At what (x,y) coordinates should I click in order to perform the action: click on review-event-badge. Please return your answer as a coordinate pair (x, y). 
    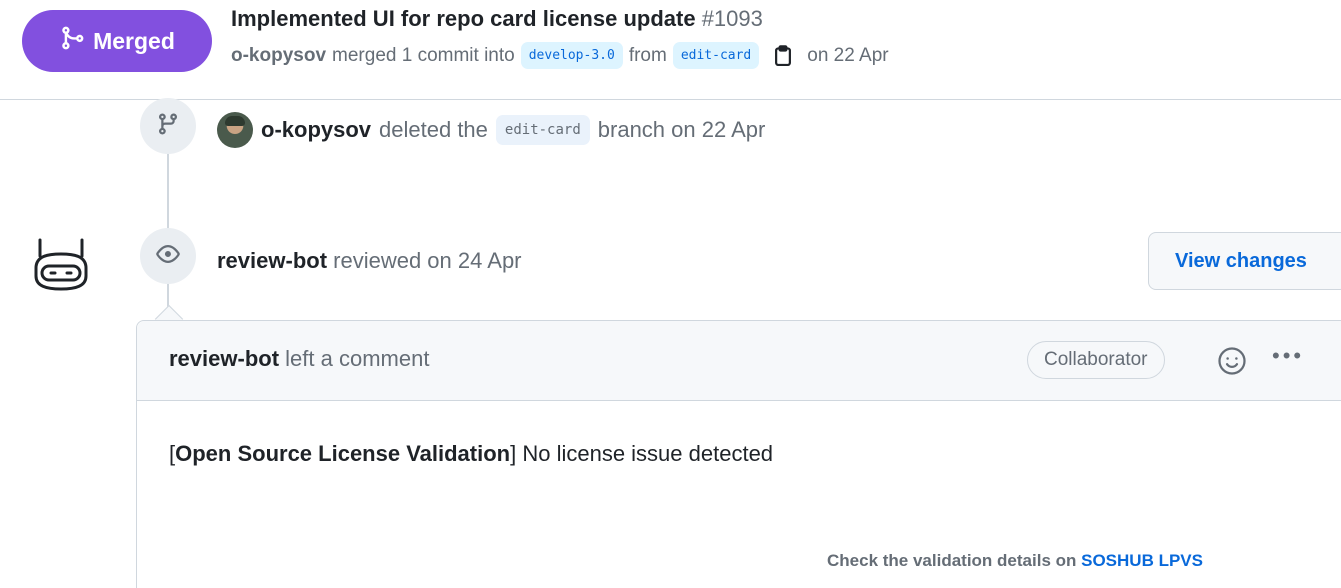
    Looking at the image, I should click on (168, 256).